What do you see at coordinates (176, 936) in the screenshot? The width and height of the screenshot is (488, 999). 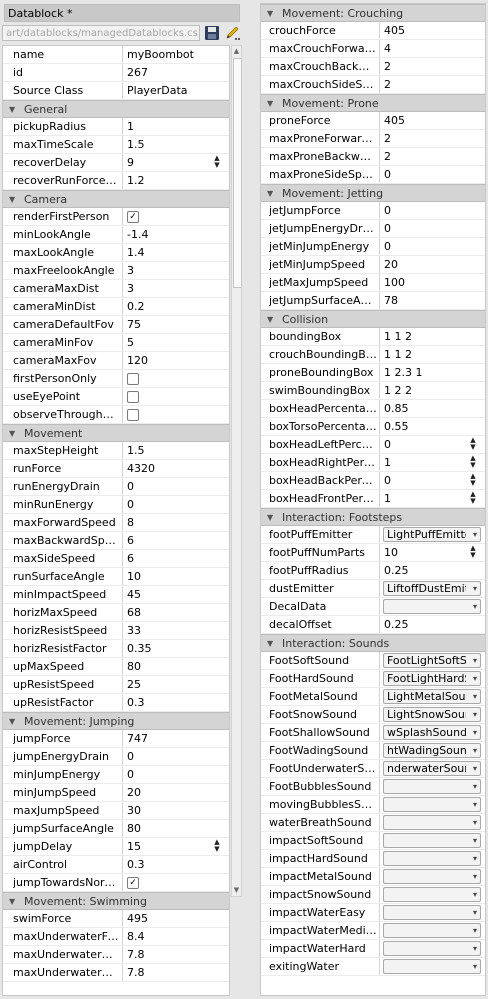 I see `property-value-field: 8.4` at bounding box center [176, 936].